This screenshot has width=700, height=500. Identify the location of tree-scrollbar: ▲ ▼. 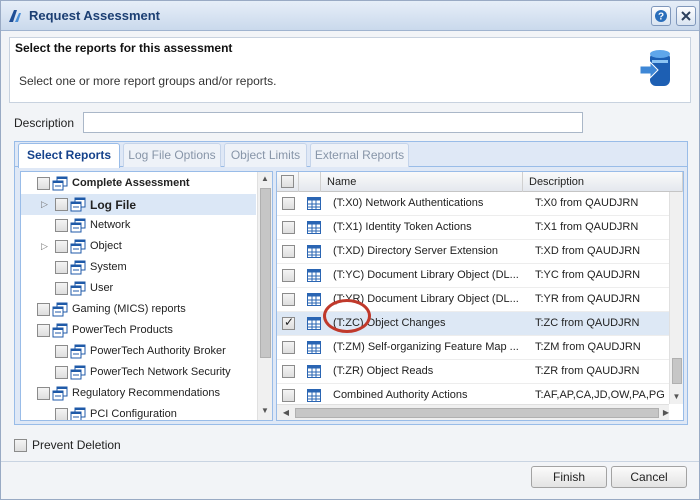
(264, 296).